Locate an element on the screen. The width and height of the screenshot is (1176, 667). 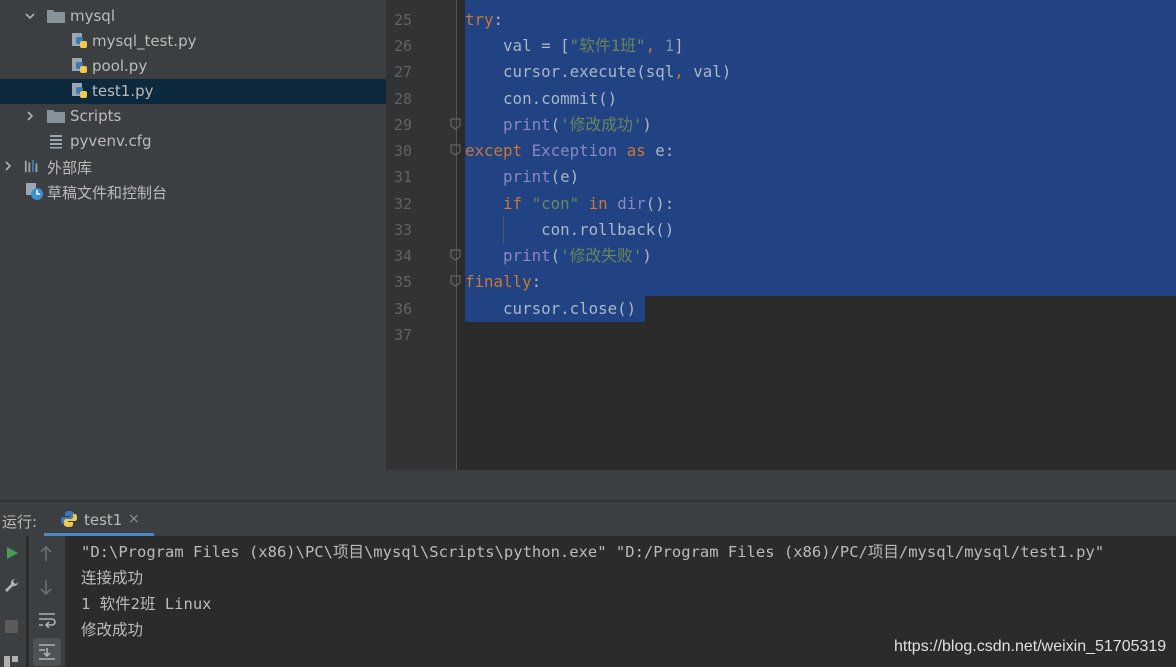
code-line: con.rollback() is located at coordinates (570, 229).